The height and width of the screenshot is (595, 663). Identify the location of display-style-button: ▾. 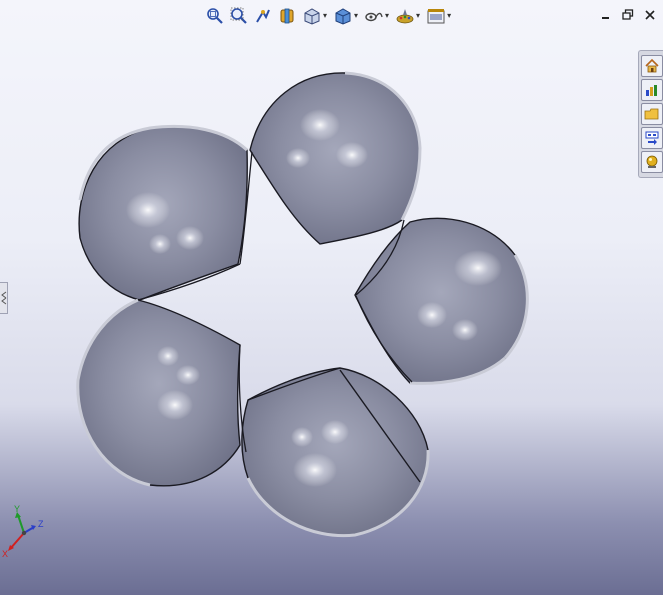
(345, 16).